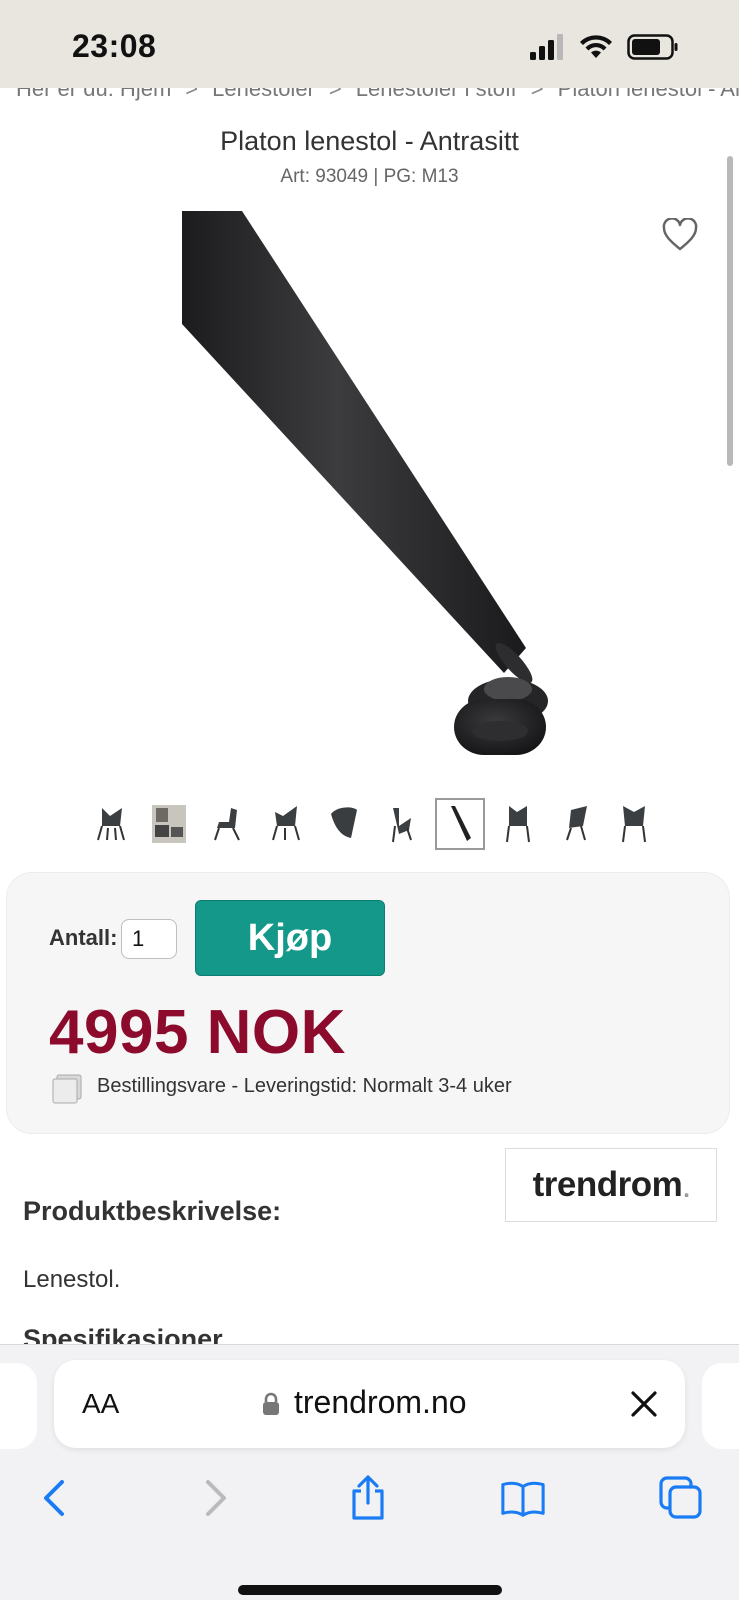 The height and width of the screenshot is (1600, 739). What do you see at coordinates (720, 1406) in the screenshot?
I see `next-tab-card` at bounding box center [720, 1406].